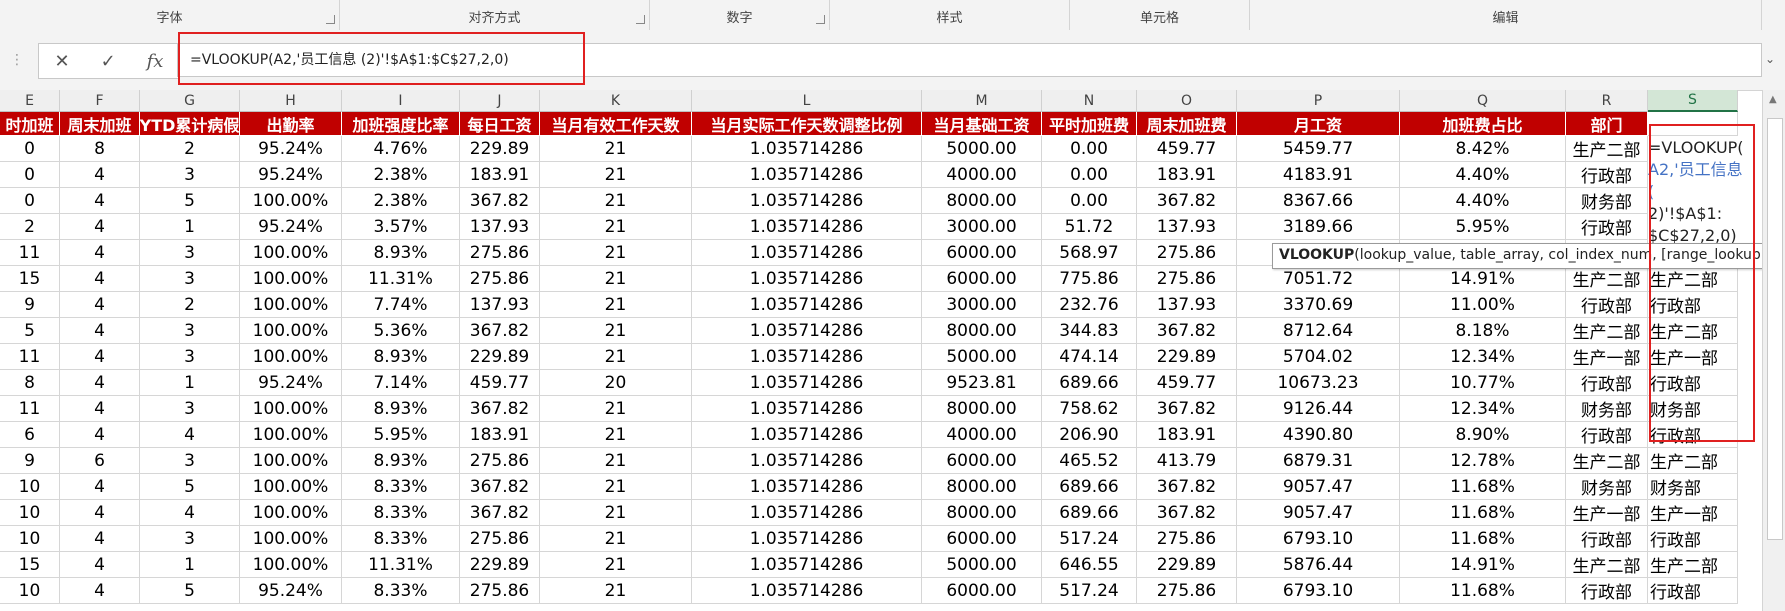 Image resolution: width=1785 pixels, height=611 pixels. What do you see at coordinates (1318, 539) in the screenshot?
I see `table-cell: 6793.10` at bounding box center [1318, 539].